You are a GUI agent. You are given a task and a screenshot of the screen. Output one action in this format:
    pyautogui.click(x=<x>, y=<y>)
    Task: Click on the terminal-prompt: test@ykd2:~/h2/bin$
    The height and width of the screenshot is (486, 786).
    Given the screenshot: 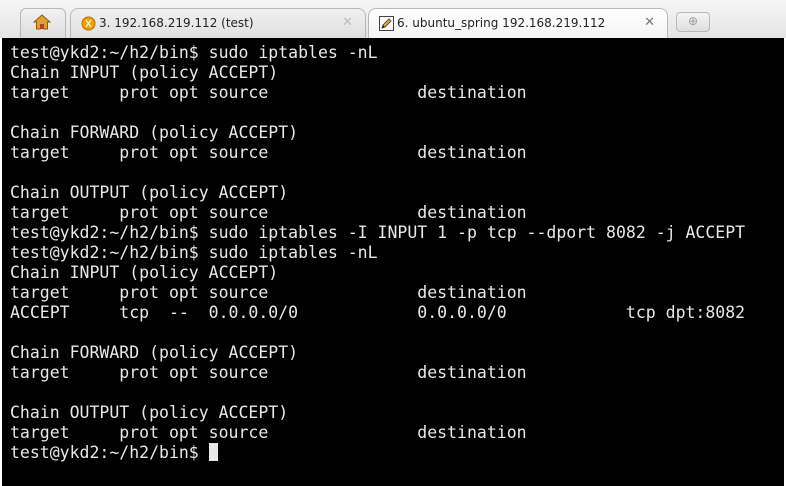 What is the action you would take?
    pyautogui.click(x=109, y=452)
    